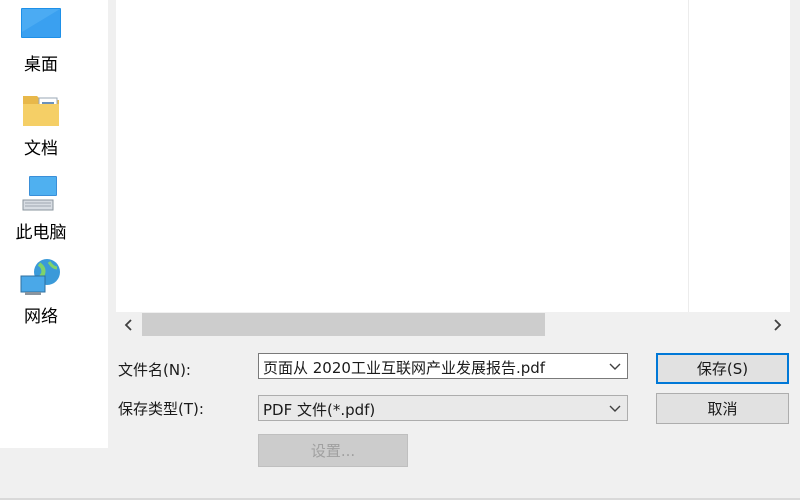 Image resolution: width=800 pixels, height=500 pixels. Describe the element at coordinates (41, 233) in the screenshot. I see `place-label: 此电脑` at that location.